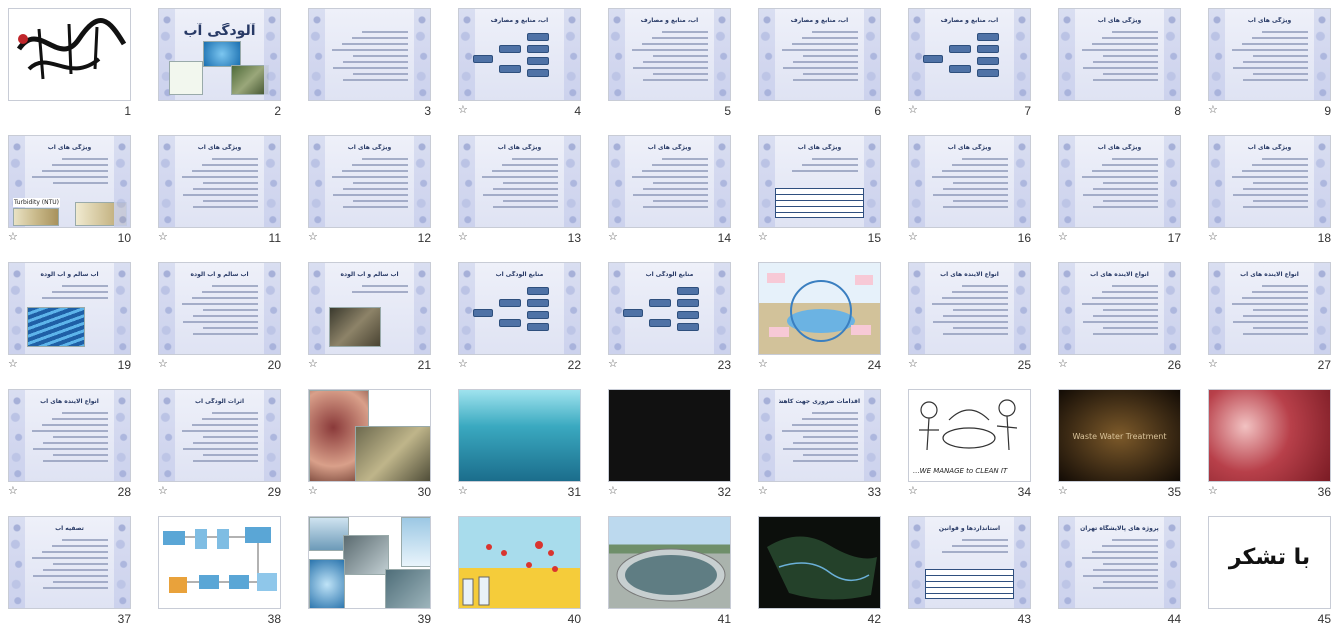 The height and width of the screenshot is (628, 1336). Describe the element at coordinates (969, 20) in the screenshot. I see `slide-title: آب، منابع و مصارف` at that location.